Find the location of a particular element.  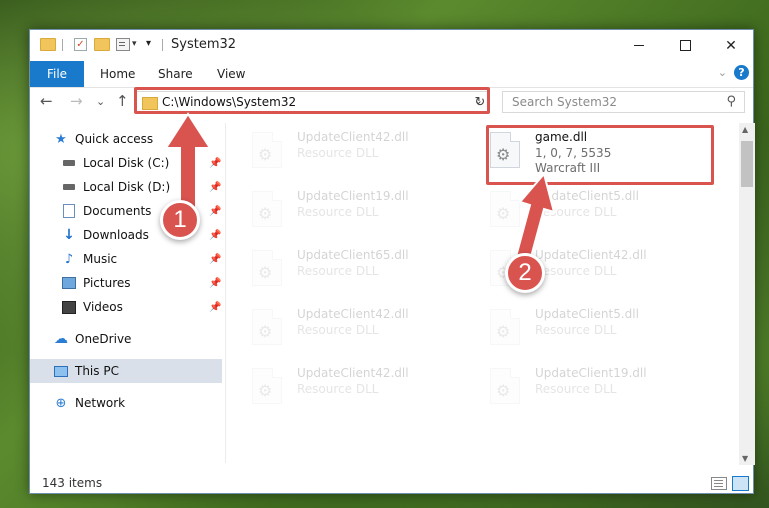

window-title: System32 is located at coordinates (204, 44).